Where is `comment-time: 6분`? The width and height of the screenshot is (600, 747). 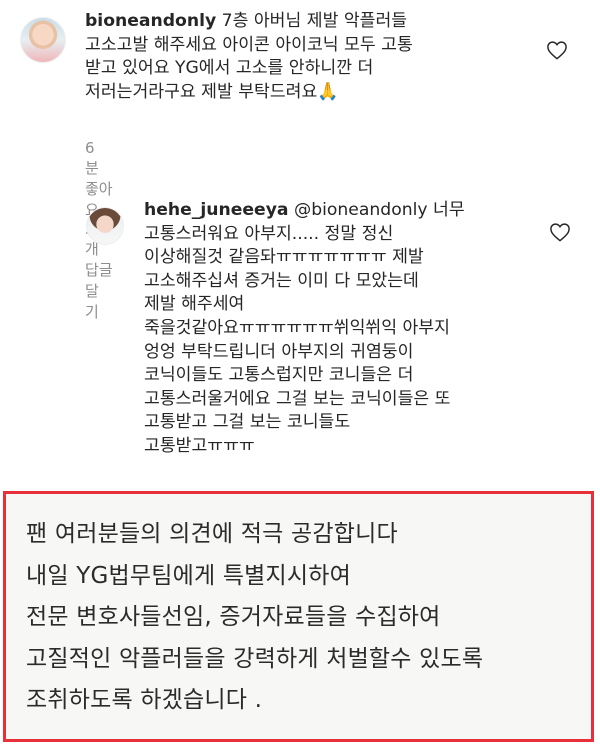
comment-time: 6분 is located at coordinates (92, 158).